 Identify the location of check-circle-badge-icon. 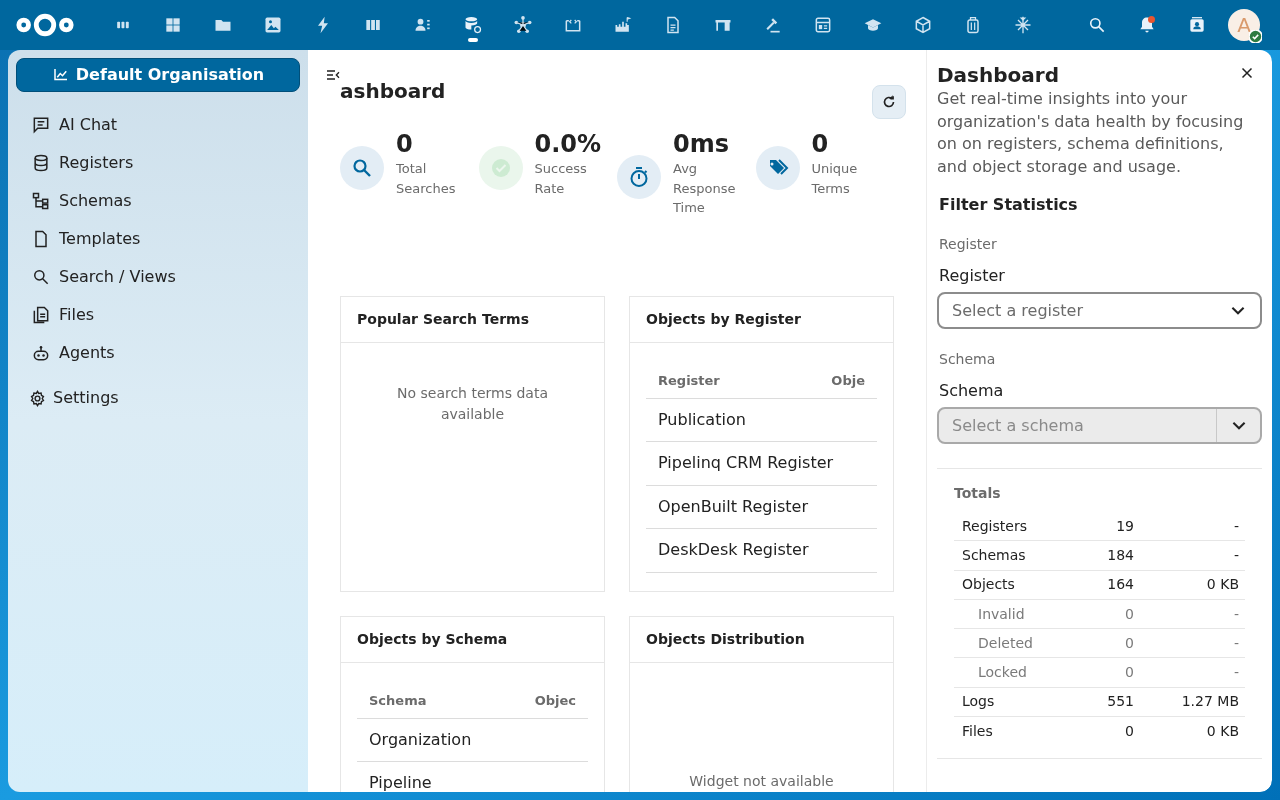
(500, 168).